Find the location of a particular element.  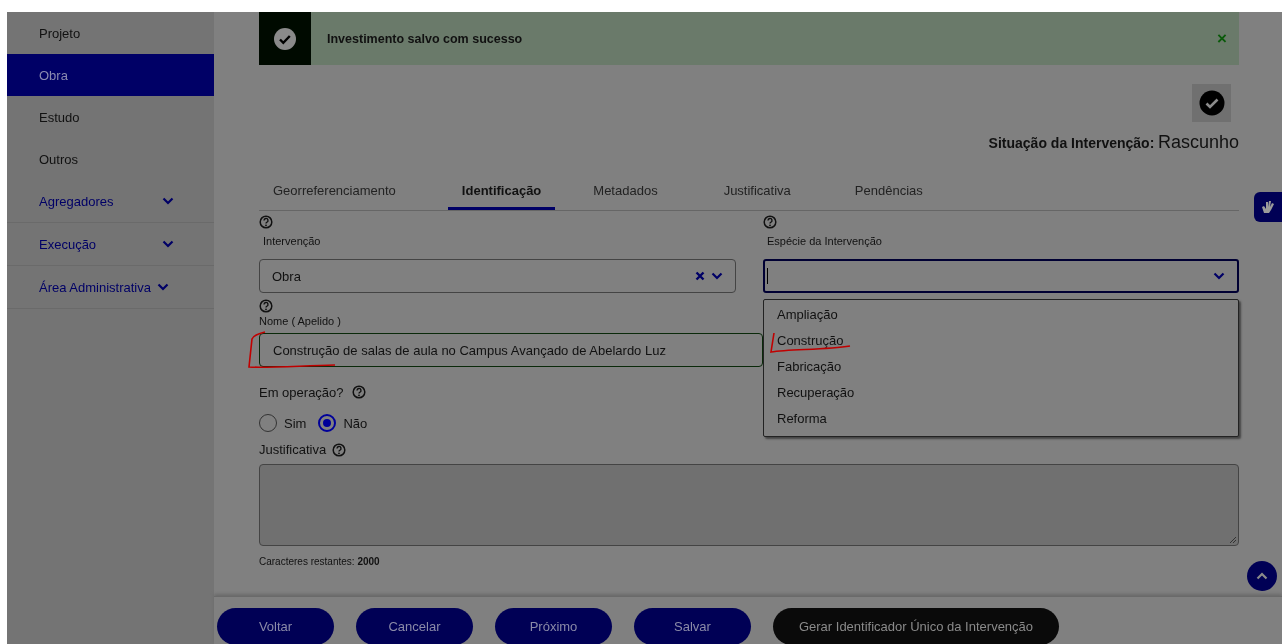

radio-option: Sim is located at coordinates (283, 423).